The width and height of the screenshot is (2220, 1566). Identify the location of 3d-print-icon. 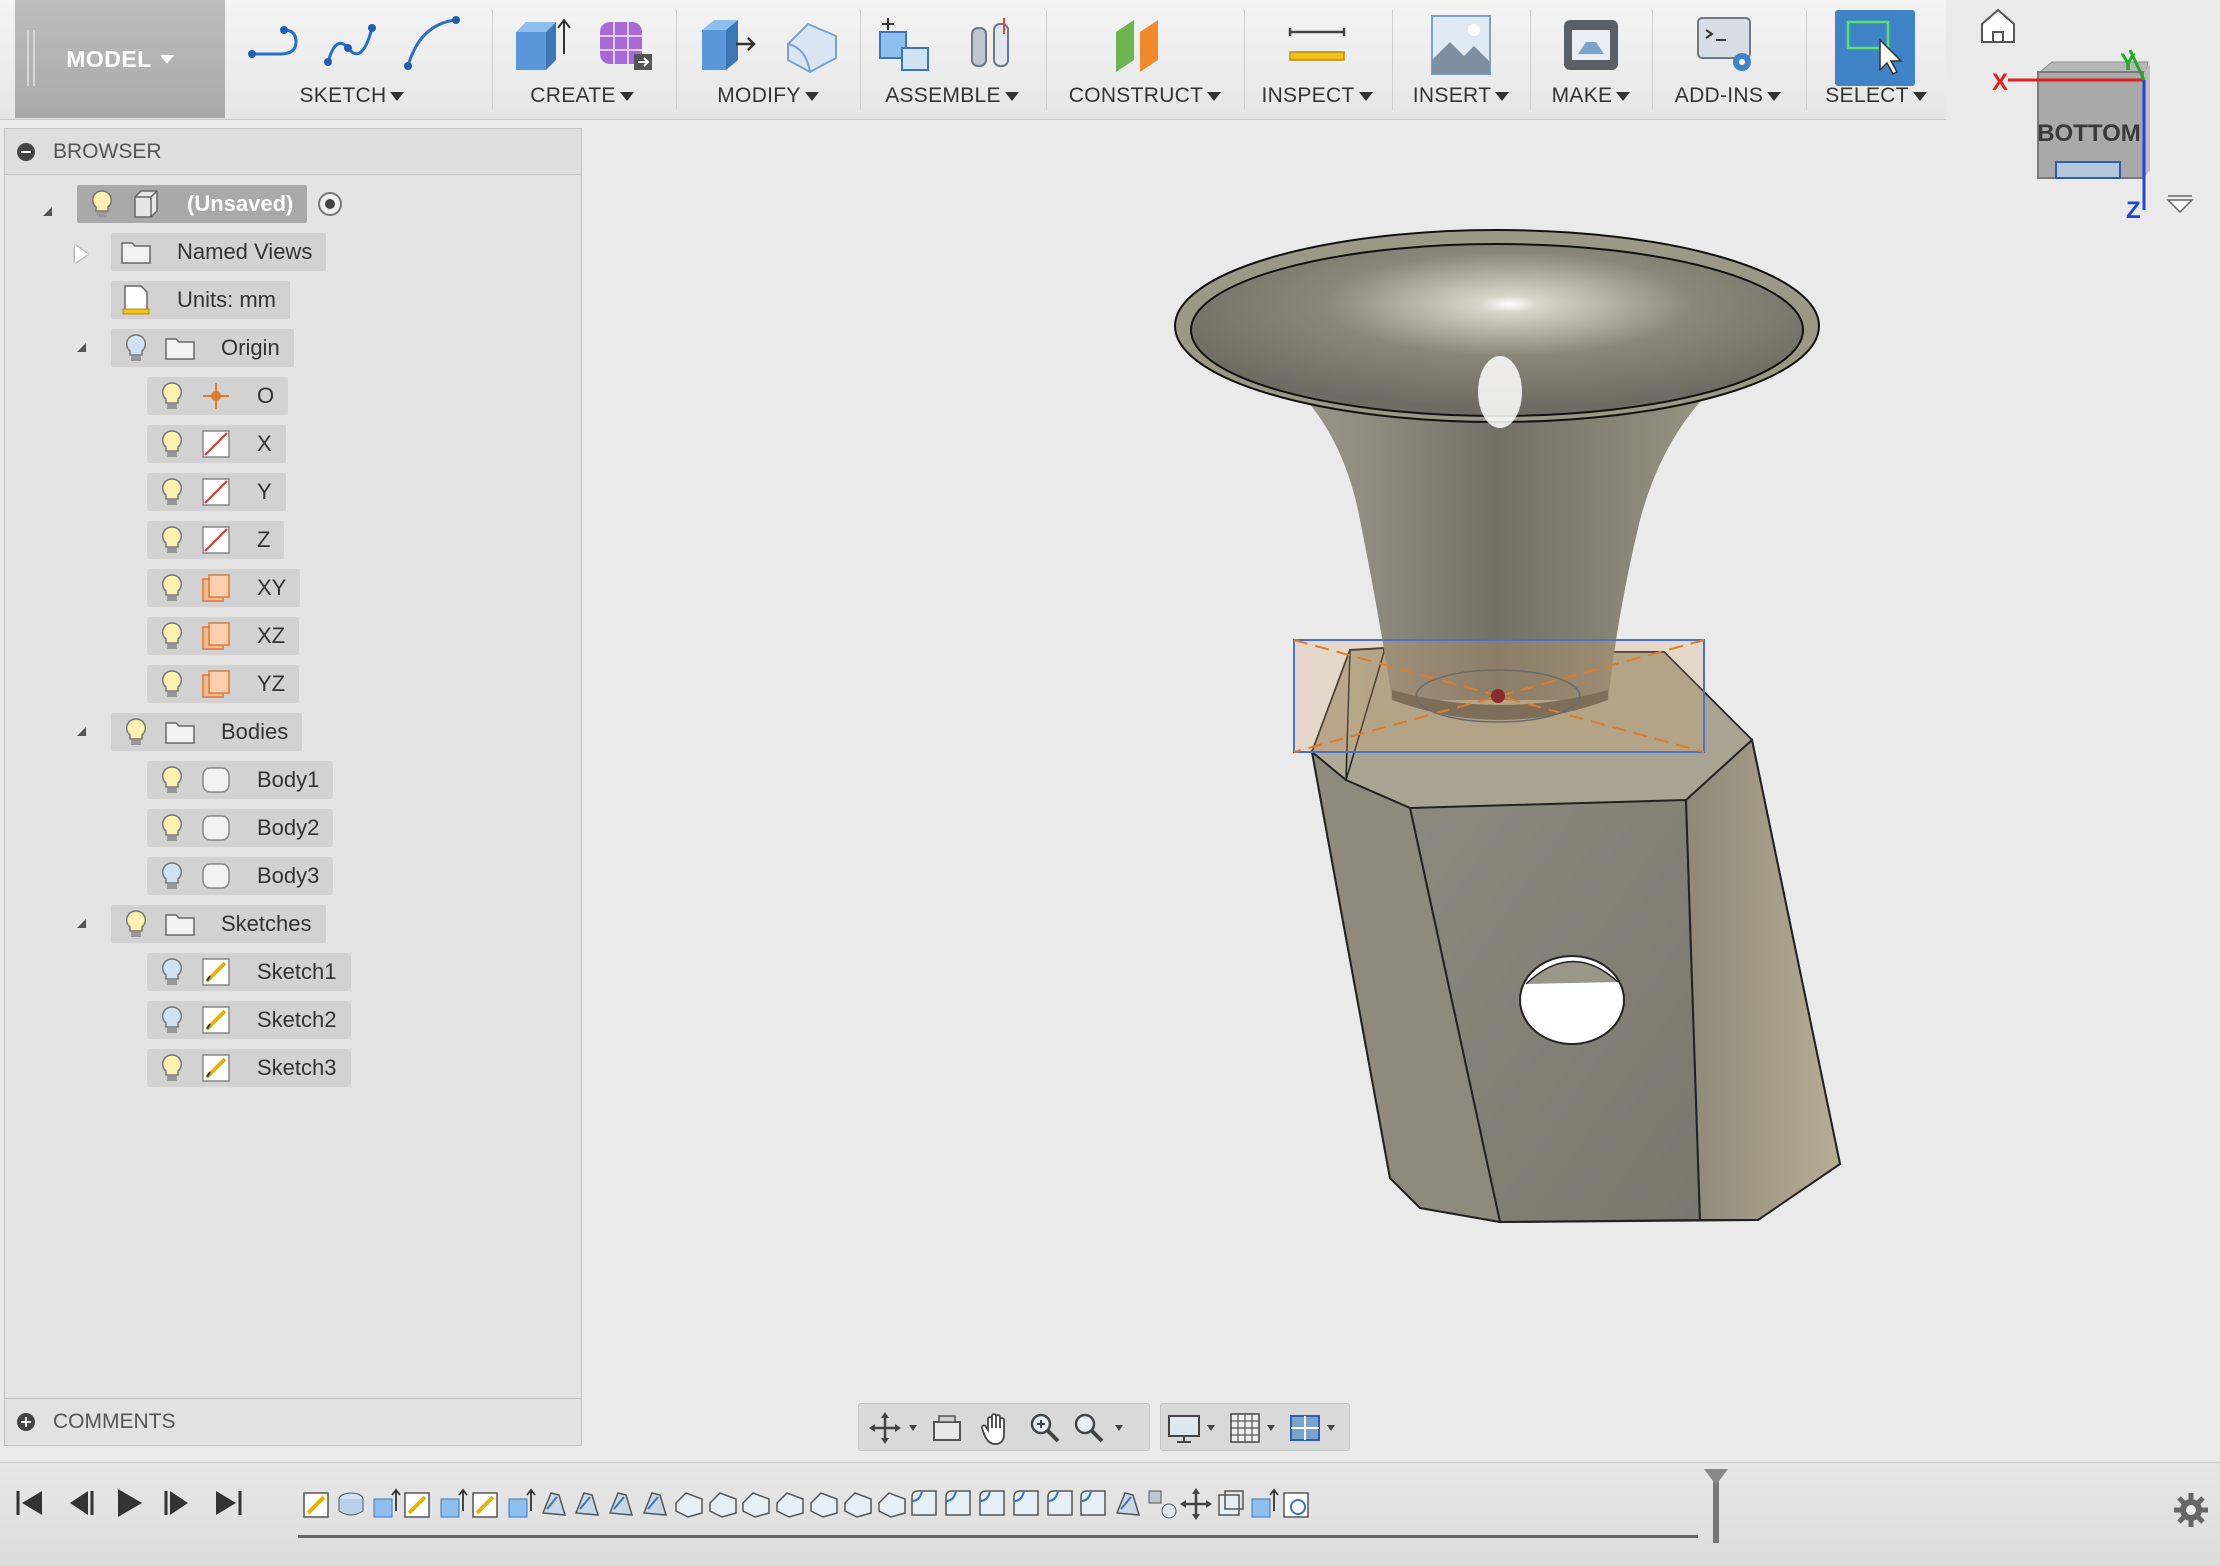
(1591, 45).